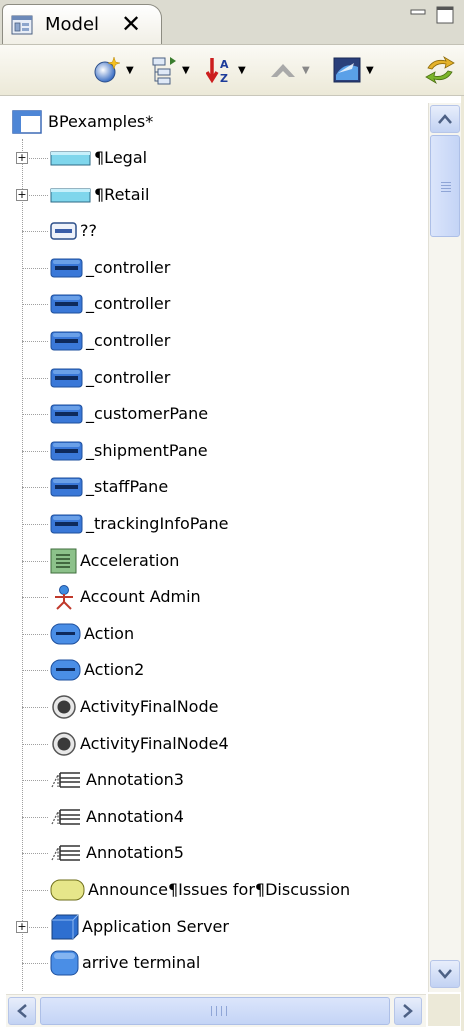 The width and height of the screenshot is (464, 1031). What do you see at coordinates (157, 523) in the screenshot?
I see `tree-item-label: _trackingInfoPane` at bounding box center [157, 523].